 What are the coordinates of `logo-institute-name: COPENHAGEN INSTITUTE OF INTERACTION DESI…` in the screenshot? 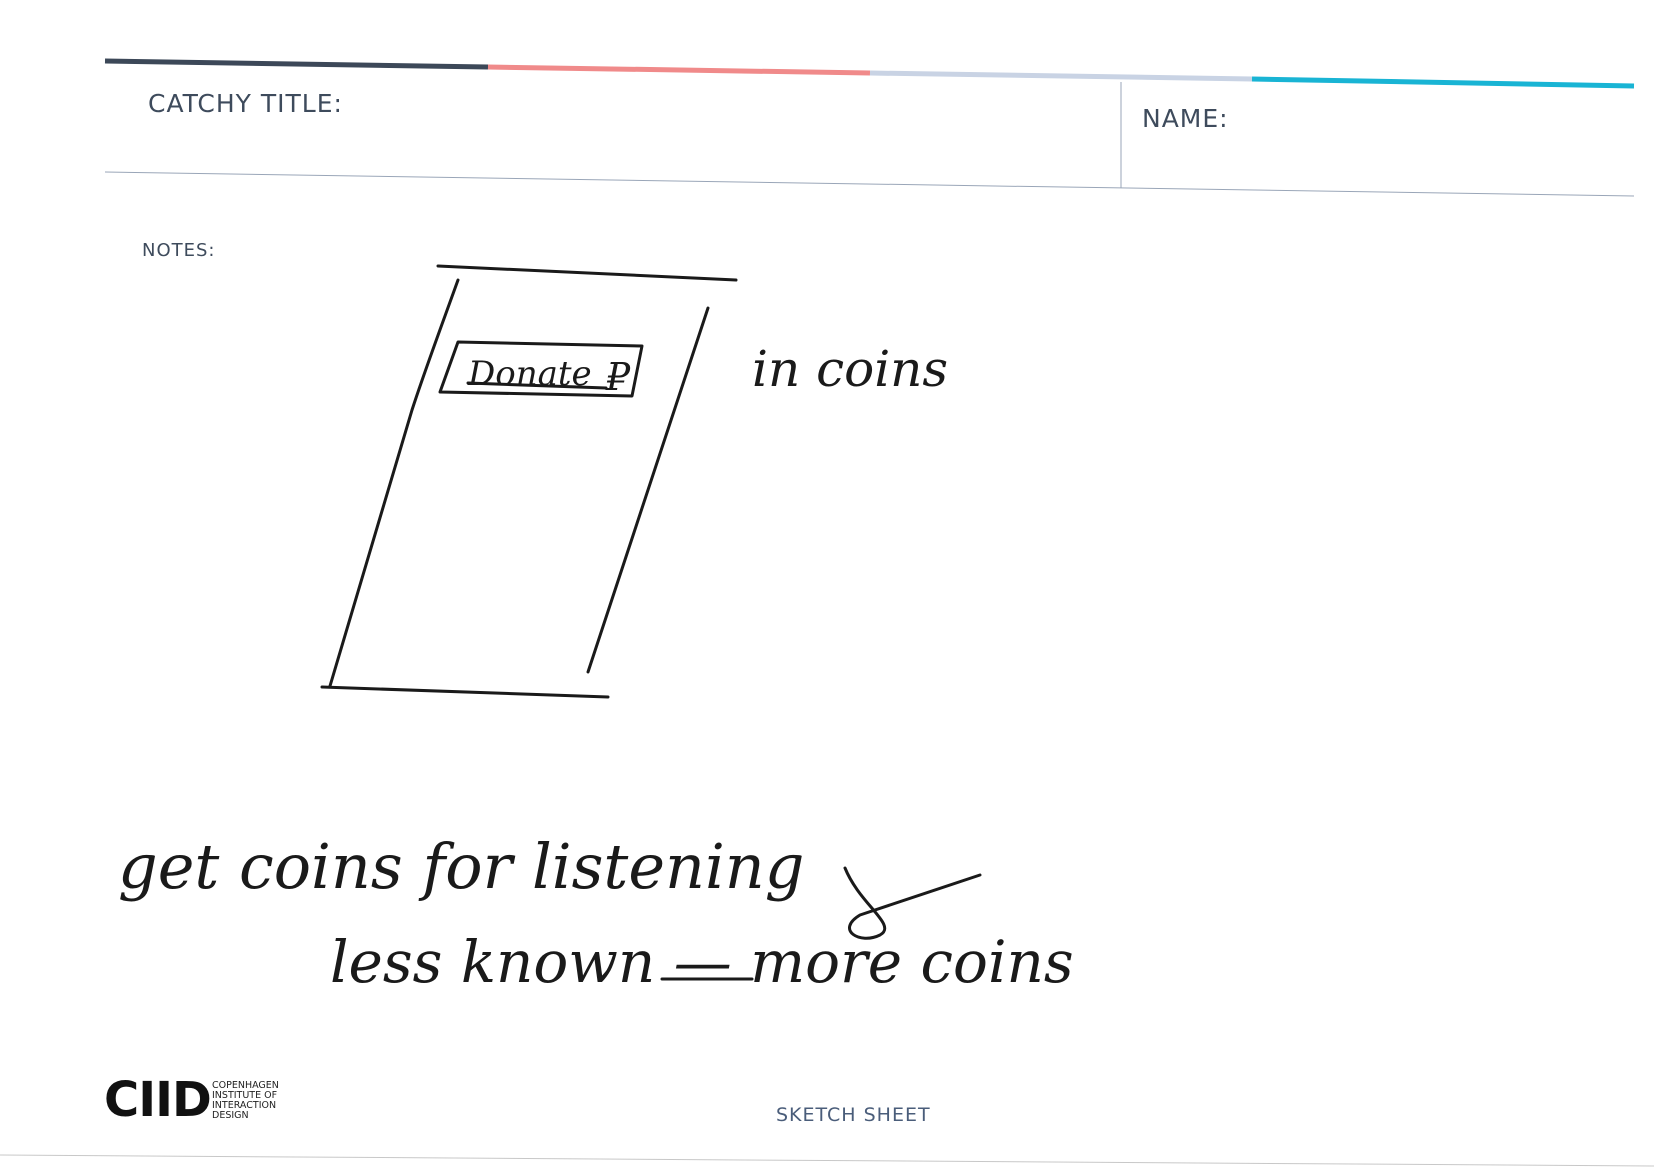 It's located at (257, 1101).